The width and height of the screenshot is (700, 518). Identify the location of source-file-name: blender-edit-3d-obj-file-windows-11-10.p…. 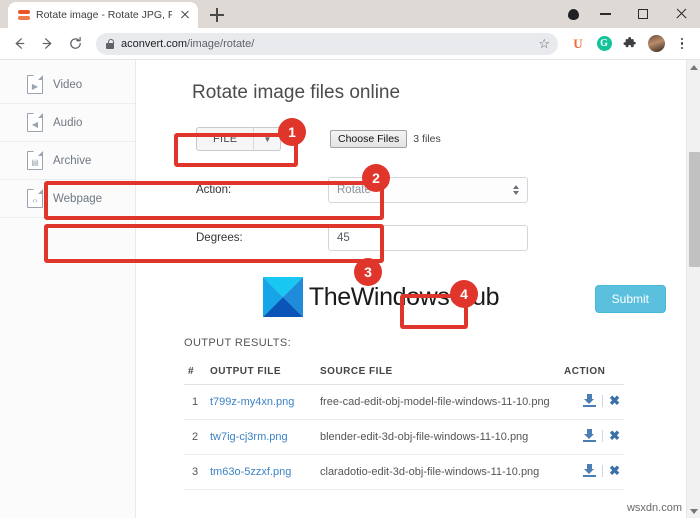
(438, 437).